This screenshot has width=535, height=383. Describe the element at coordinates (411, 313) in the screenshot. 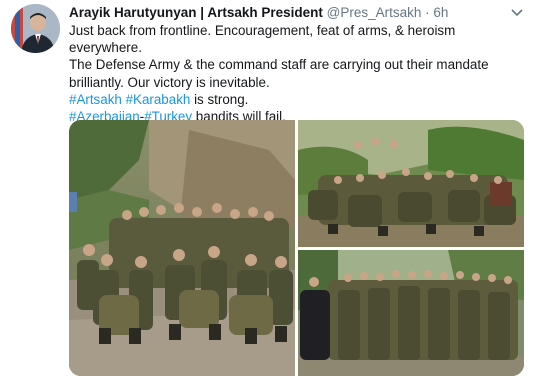

I see `photo-soldiers-standing-group` at that location.